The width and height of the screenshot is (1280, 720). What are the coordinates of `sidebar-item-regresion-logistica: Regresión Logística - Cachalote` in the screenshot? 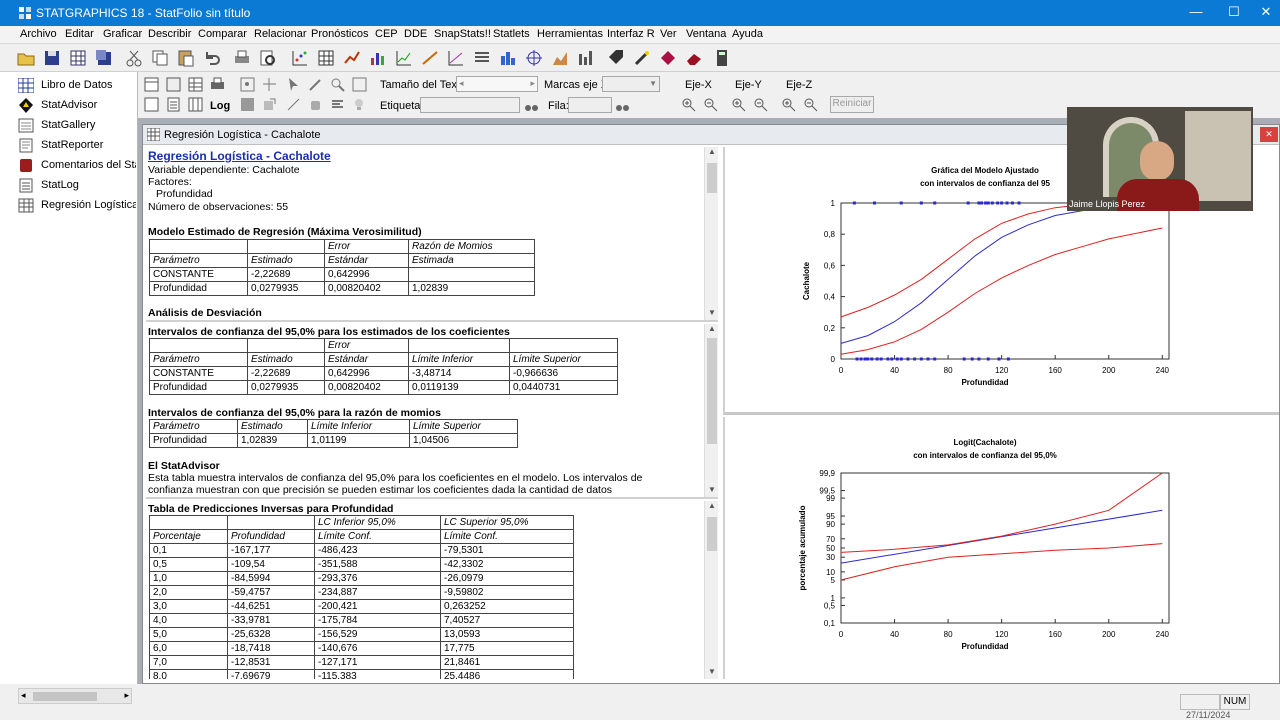 It's located at (77, 206).